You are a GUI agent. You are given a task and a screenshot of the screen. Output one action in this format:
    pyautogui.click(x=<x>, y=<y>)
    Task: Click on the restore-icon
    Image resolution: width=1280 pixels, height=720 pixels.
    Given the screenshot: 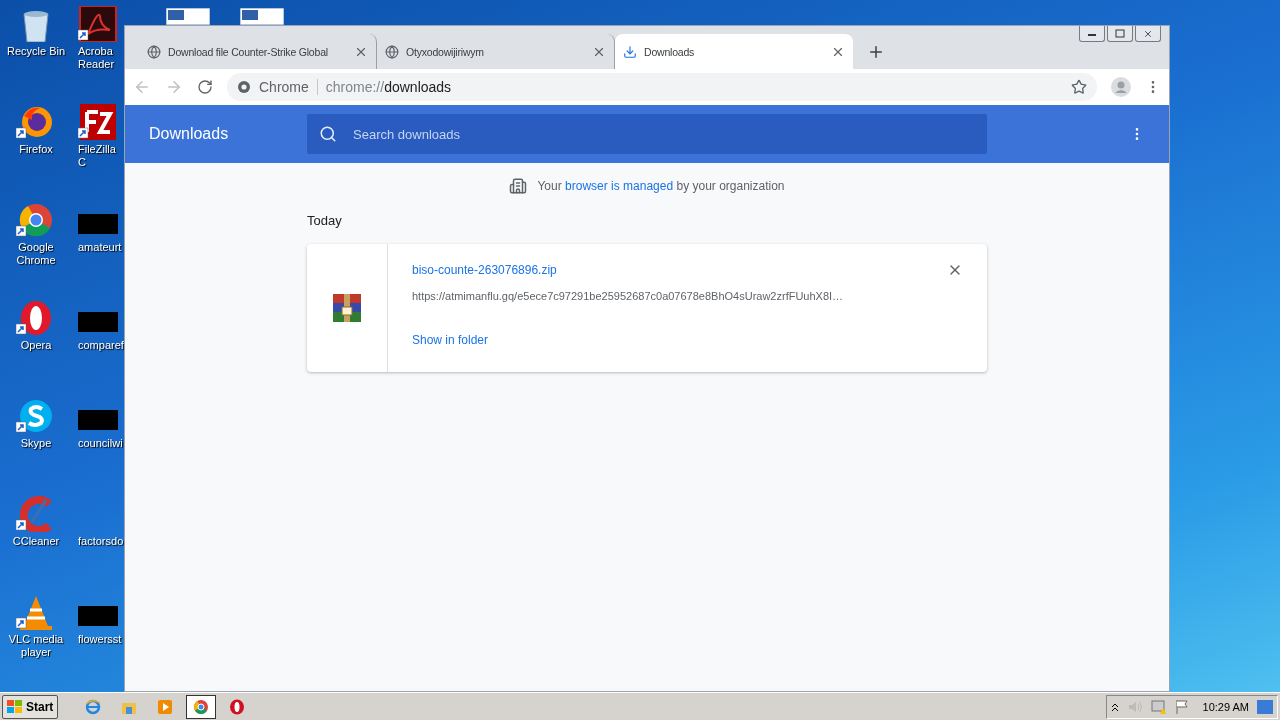 What is the action you would take?
    pyautogui.click(x=1120, y=33)
    